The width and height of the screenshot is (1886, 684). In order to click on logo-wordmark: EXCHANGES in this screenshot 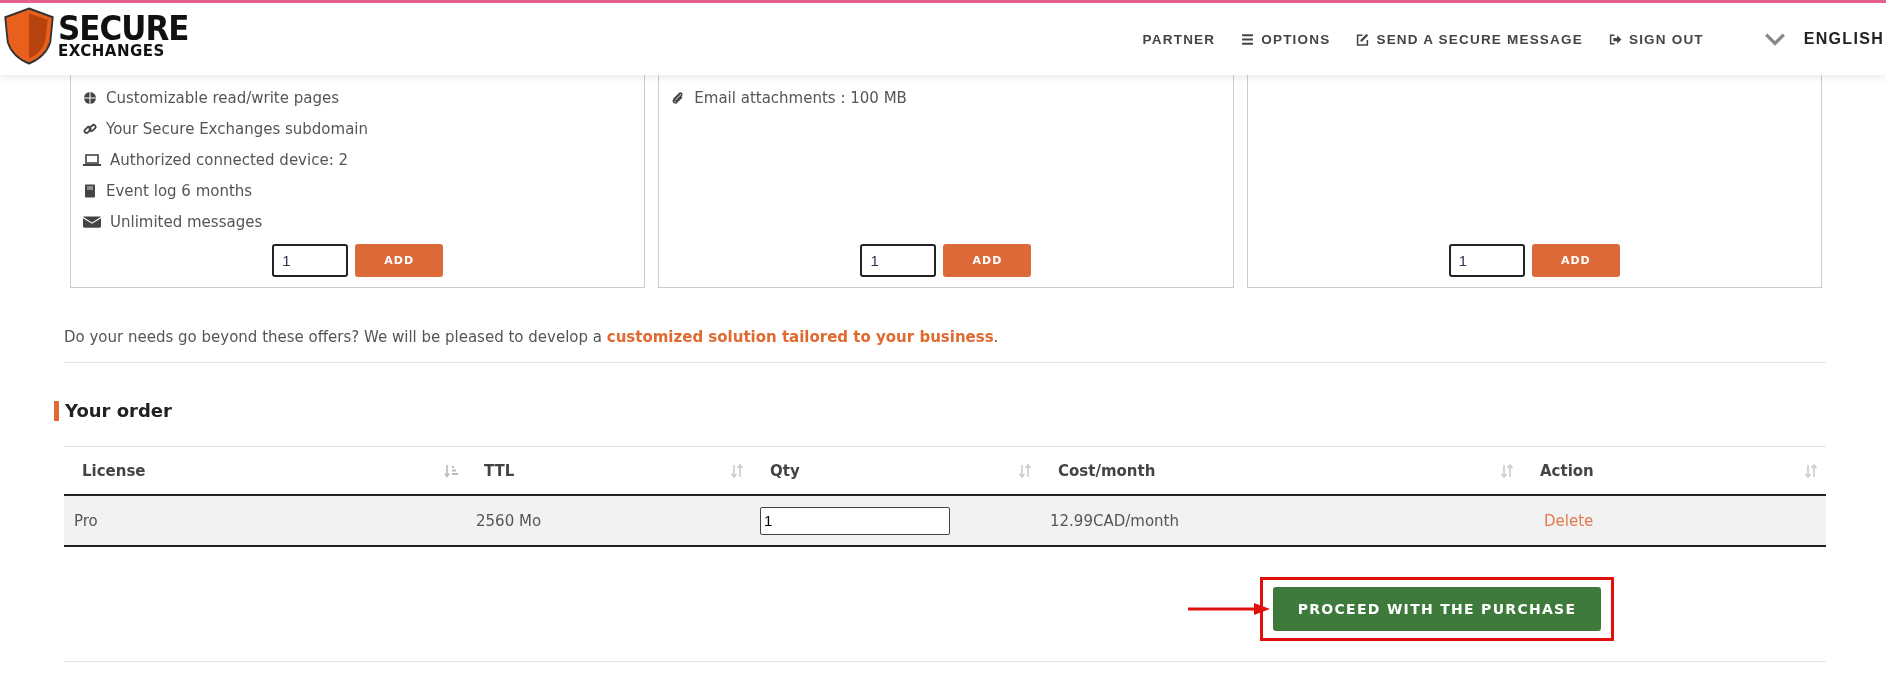, I will do `click(112, 50)`.